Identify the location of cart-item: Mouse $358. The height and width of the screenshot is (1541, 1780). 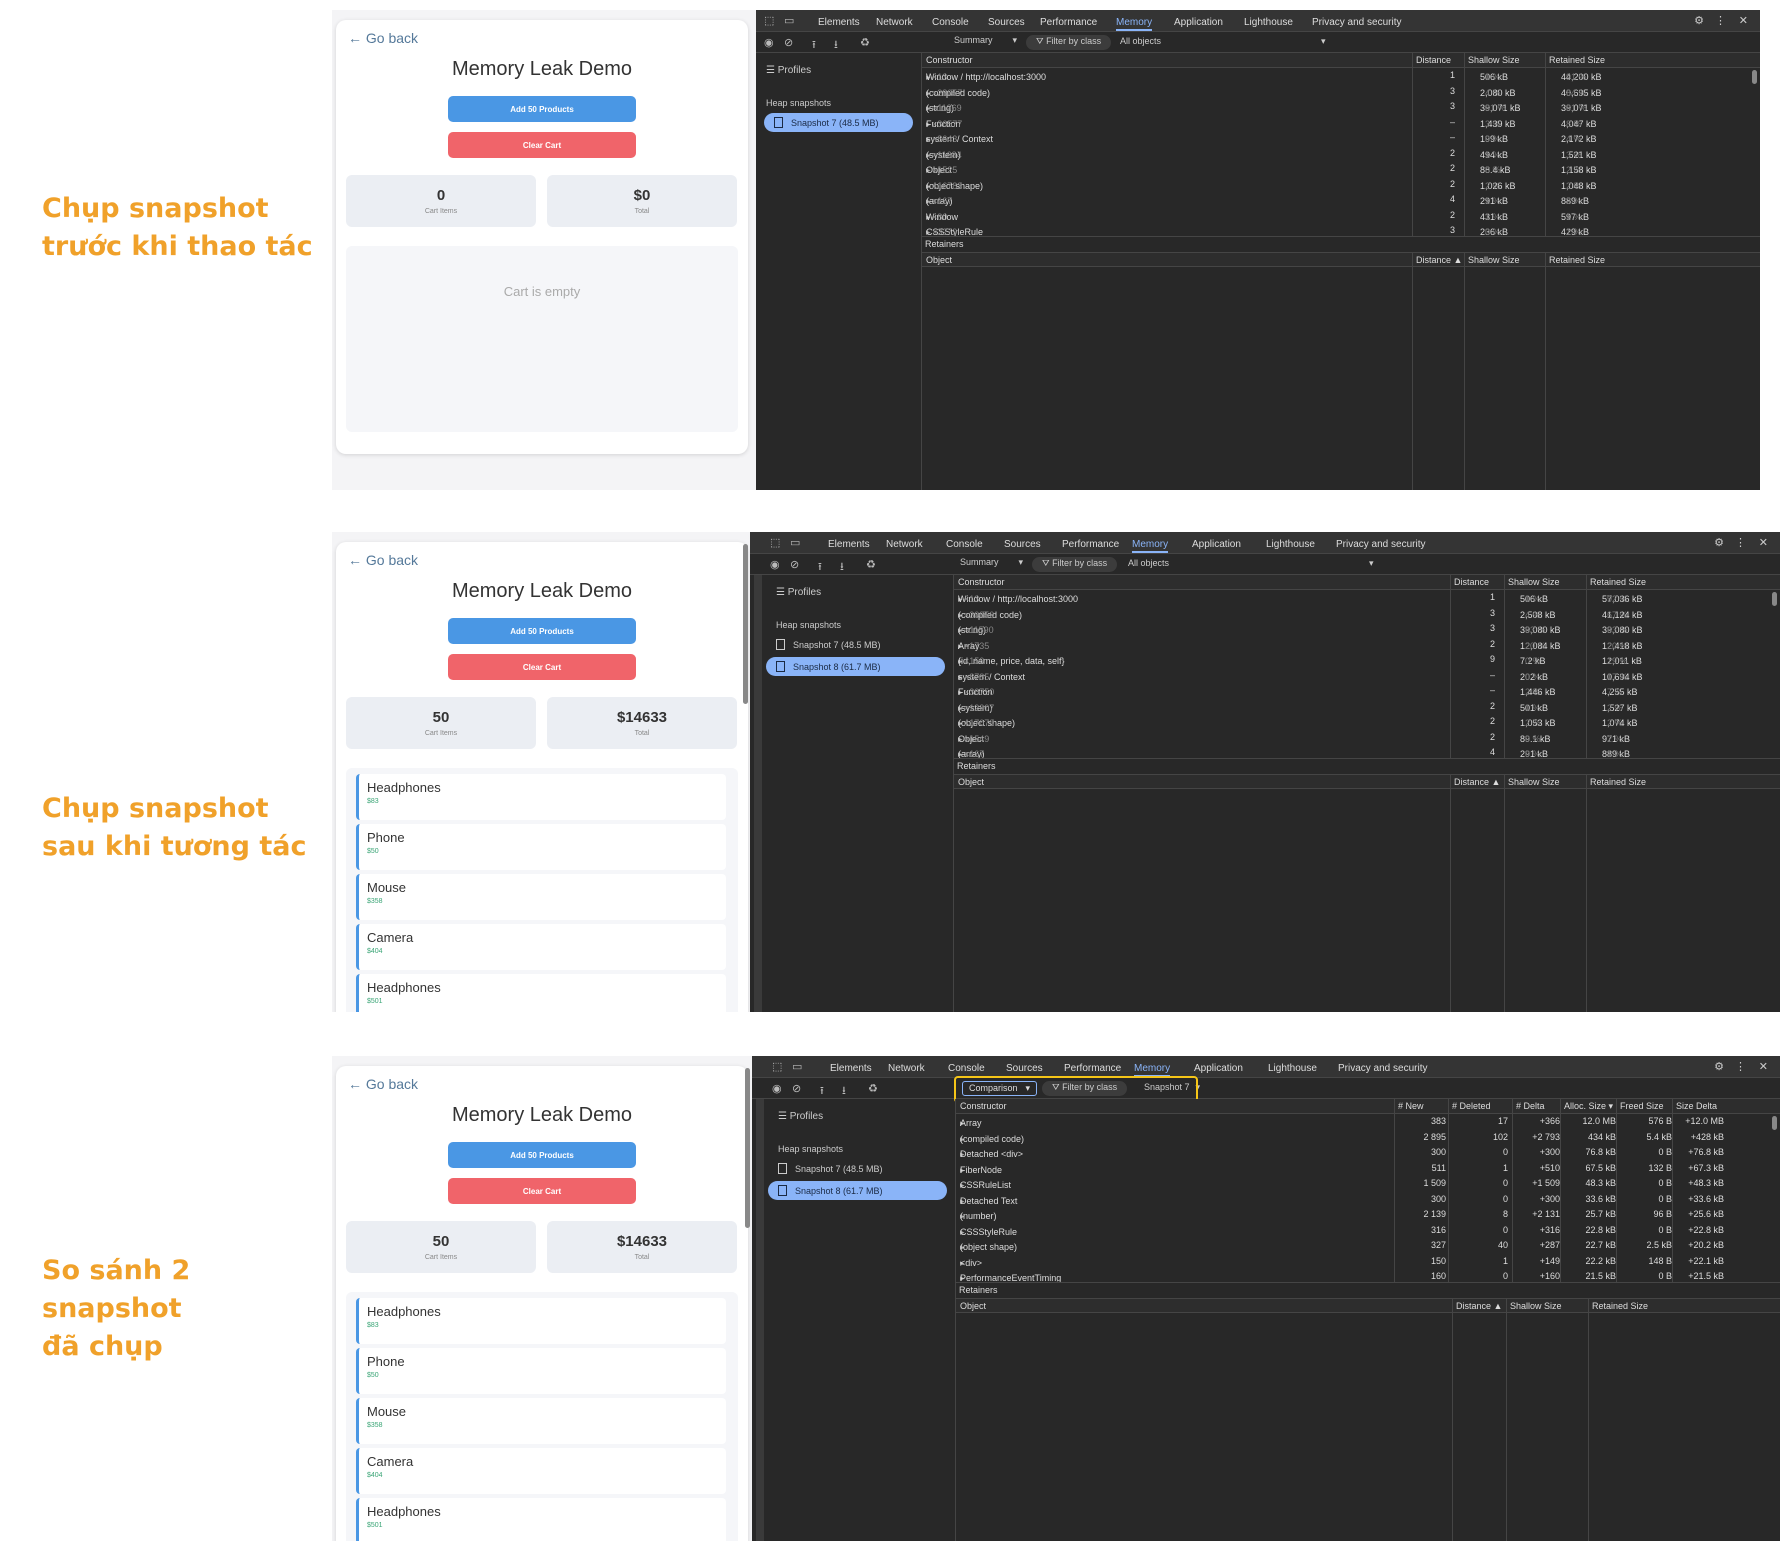
(541, 897).